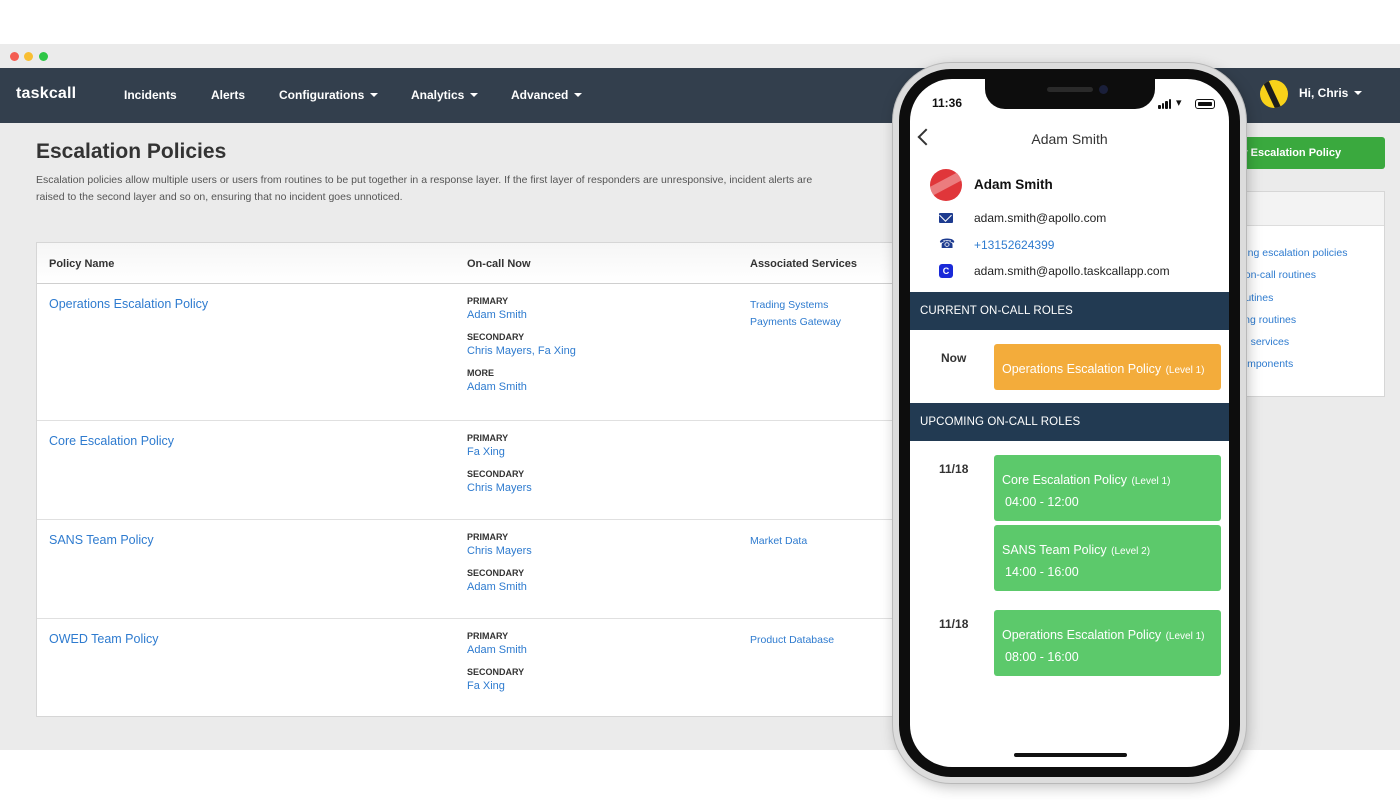 The height and width of the screenshot is (800, 1400). Describe the element at coordinates (14, 56) in the screenshot. I see `close-window-icon` at that location.